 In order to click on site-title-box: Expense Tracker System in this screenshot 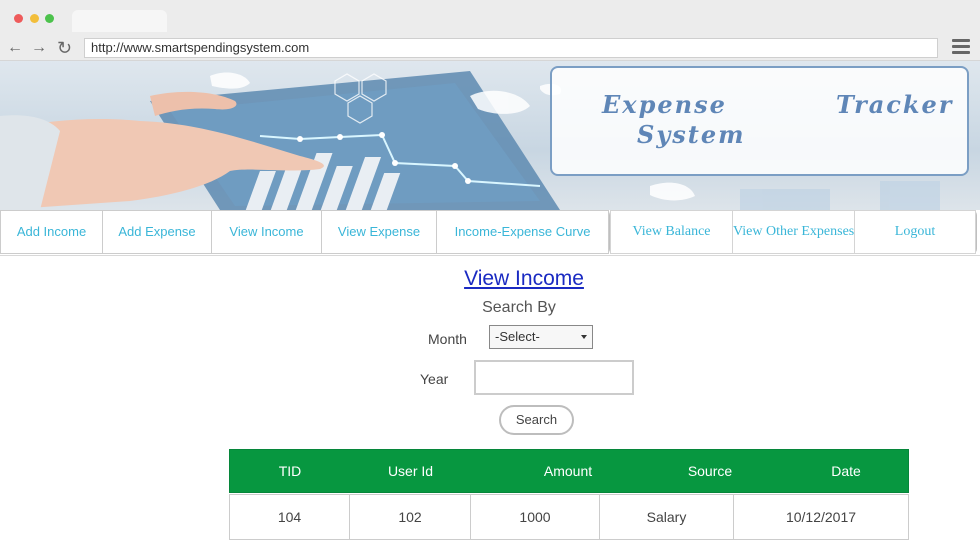, I will do `click(759, 121)`.